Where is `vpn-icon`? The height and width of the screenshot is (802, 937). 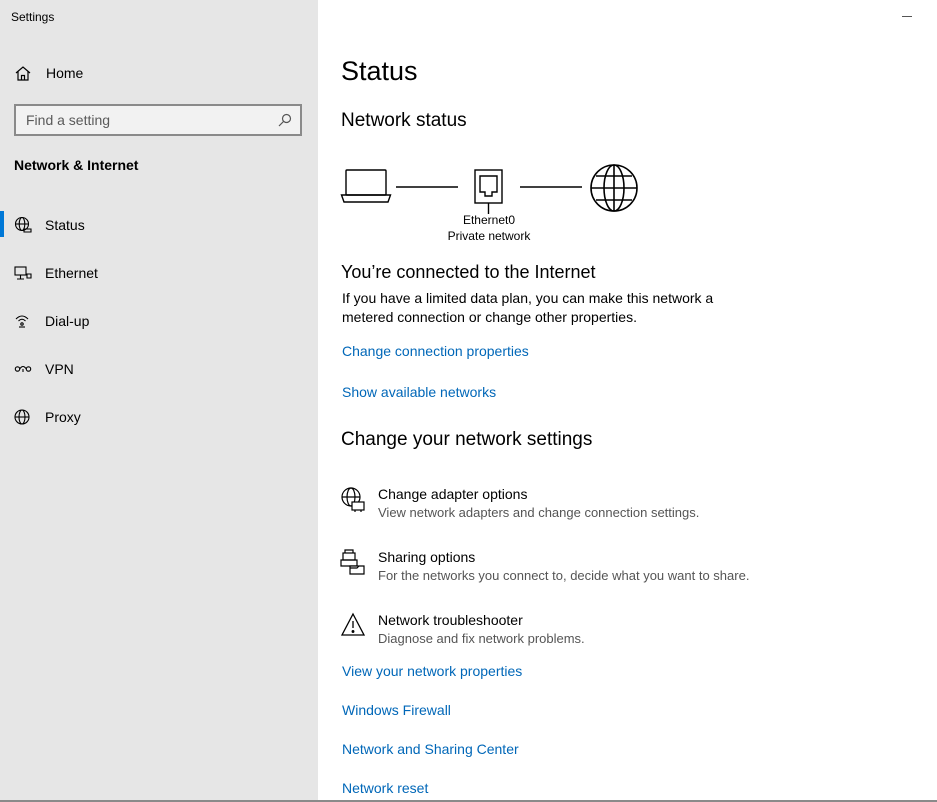
vpn-icon is located at coordinates (23, 368).